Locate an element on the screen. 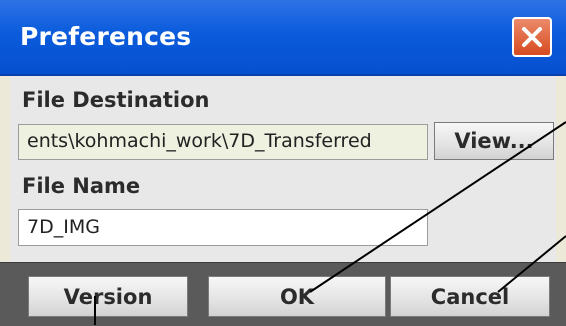 Image resolution: width=566 pixels, height=326 pixels. dialog-title: Preferences is located at coordinates (106, 36).